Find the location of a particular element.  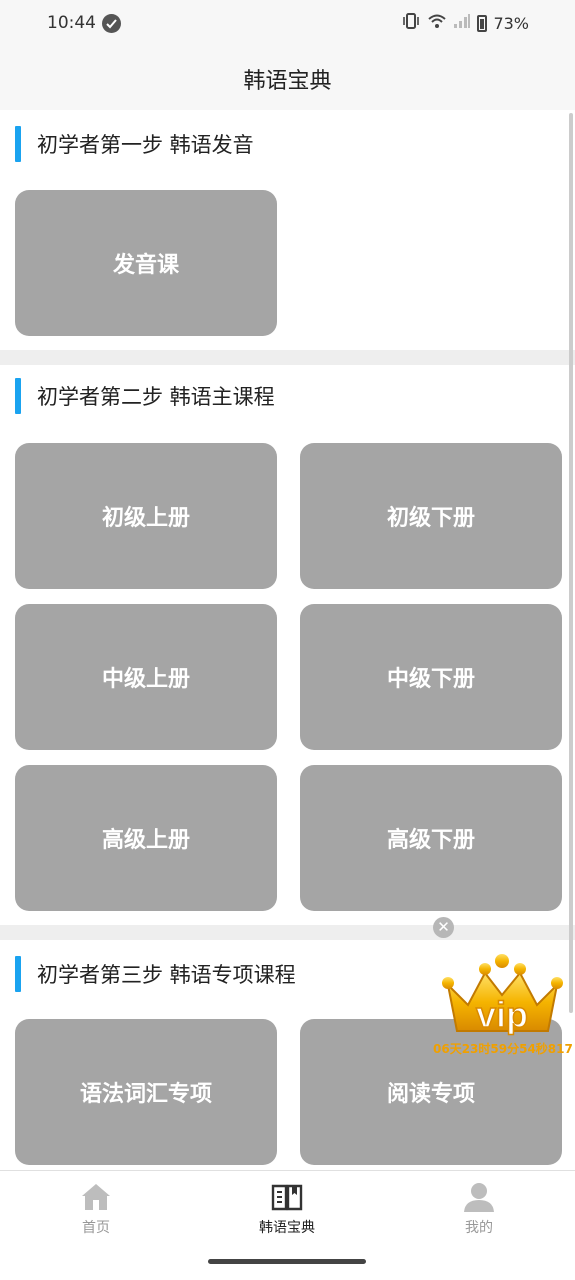

course-card-advanced-2: 高级下册 is located at coordinates (431, 838).